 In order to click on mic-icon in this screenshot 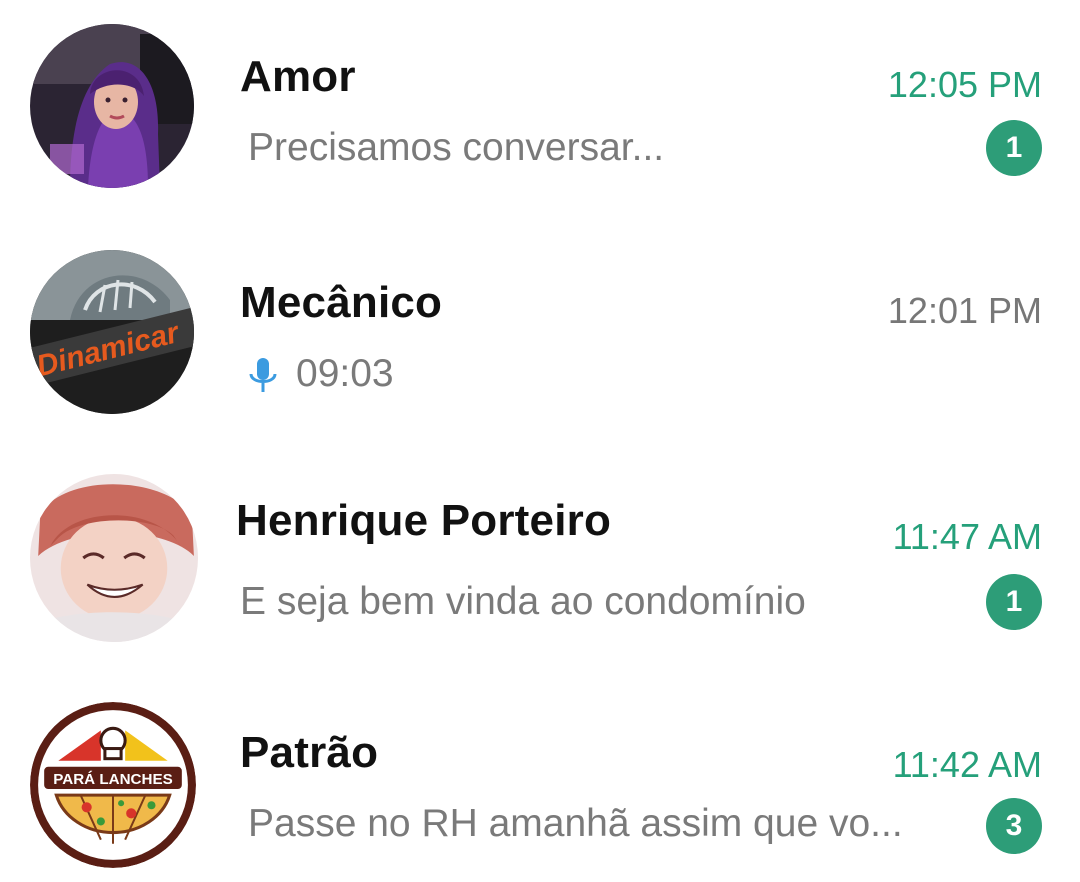, I will do `click(263, 374)`.